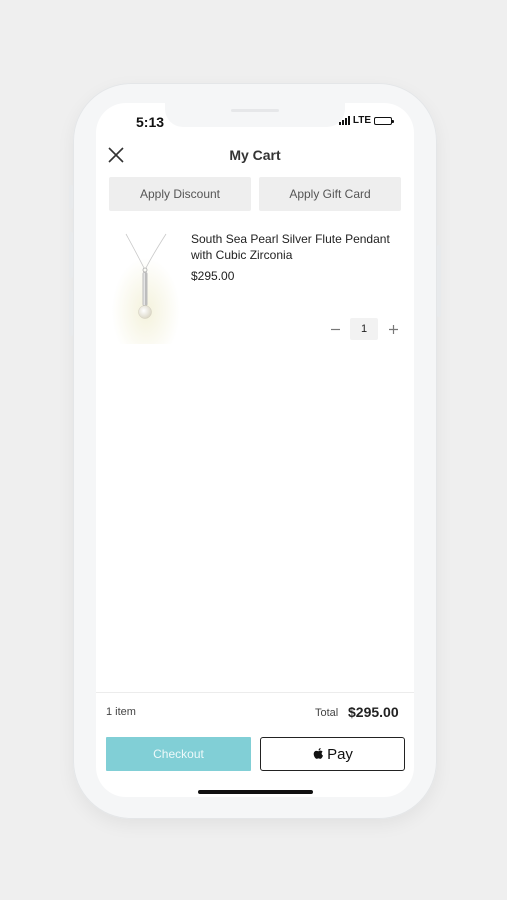  Describe the element at coordinates (255, 155) in the screenshot. I see `page-title: My Cart` at that location.